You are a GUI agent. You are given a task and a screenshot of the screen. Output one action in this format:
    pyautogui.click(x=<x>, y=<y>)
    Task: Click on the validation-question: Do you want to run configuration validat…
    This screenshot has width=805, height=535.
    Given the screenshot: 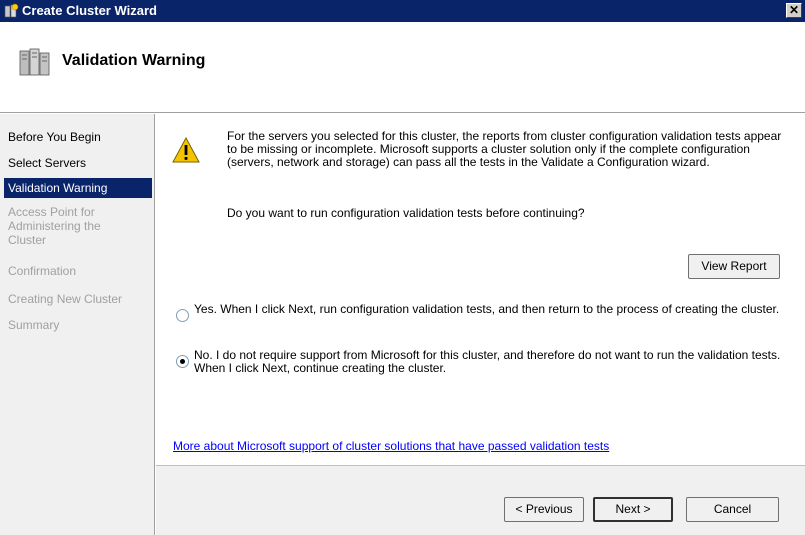 What is the action you would take?
    pyautogui.click(x=406, y=213)
    